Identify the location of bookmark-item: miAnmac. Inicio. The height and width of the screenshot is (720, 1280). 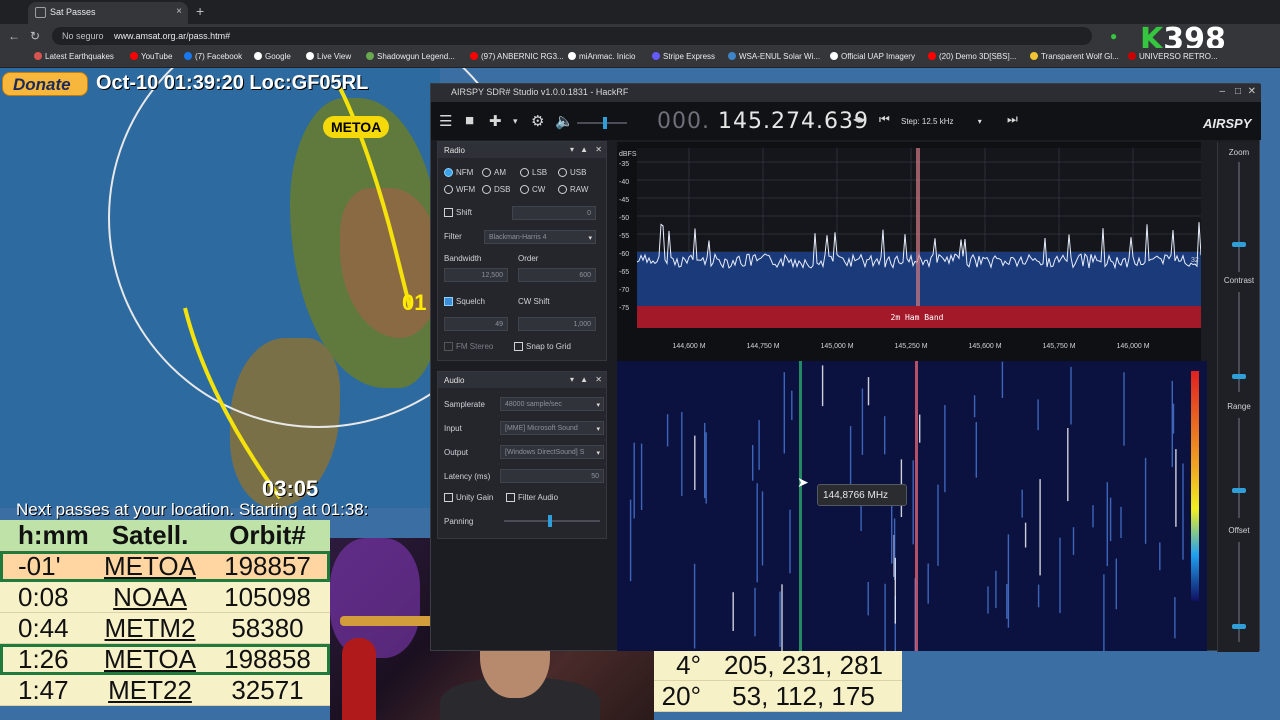
(601, 56).